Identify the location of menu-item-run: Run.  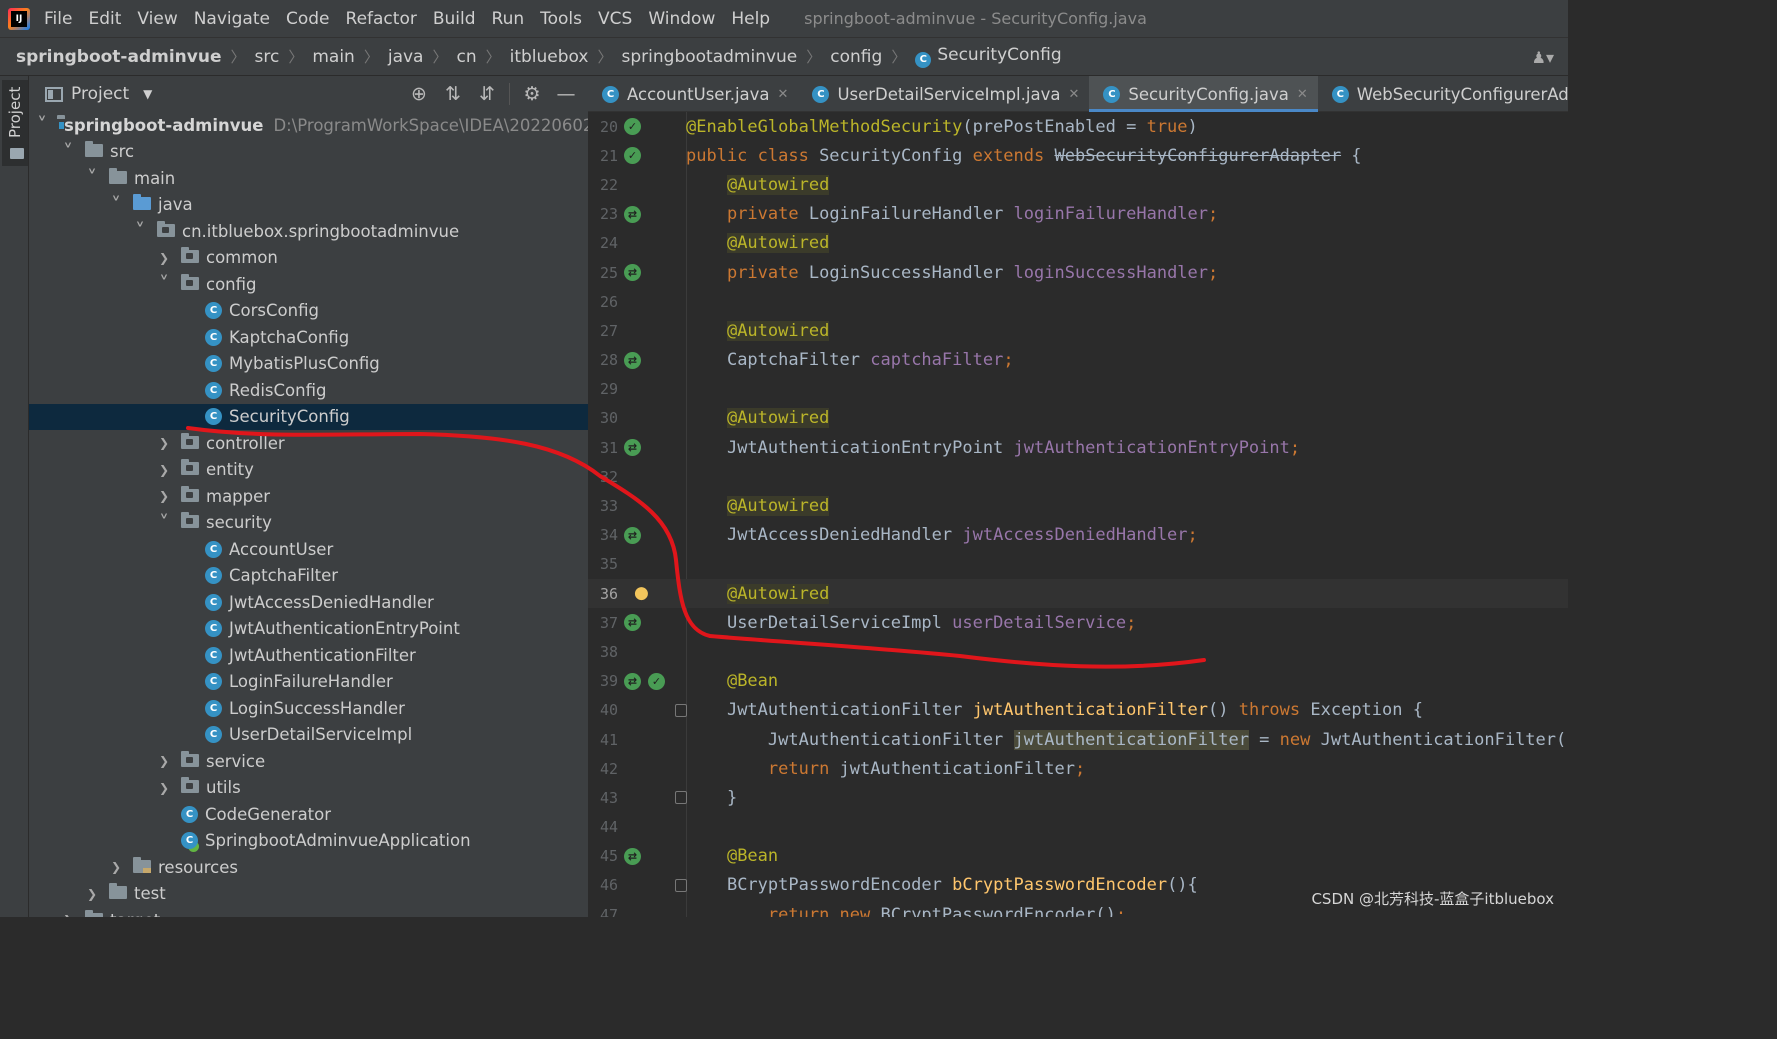
(508, 19).